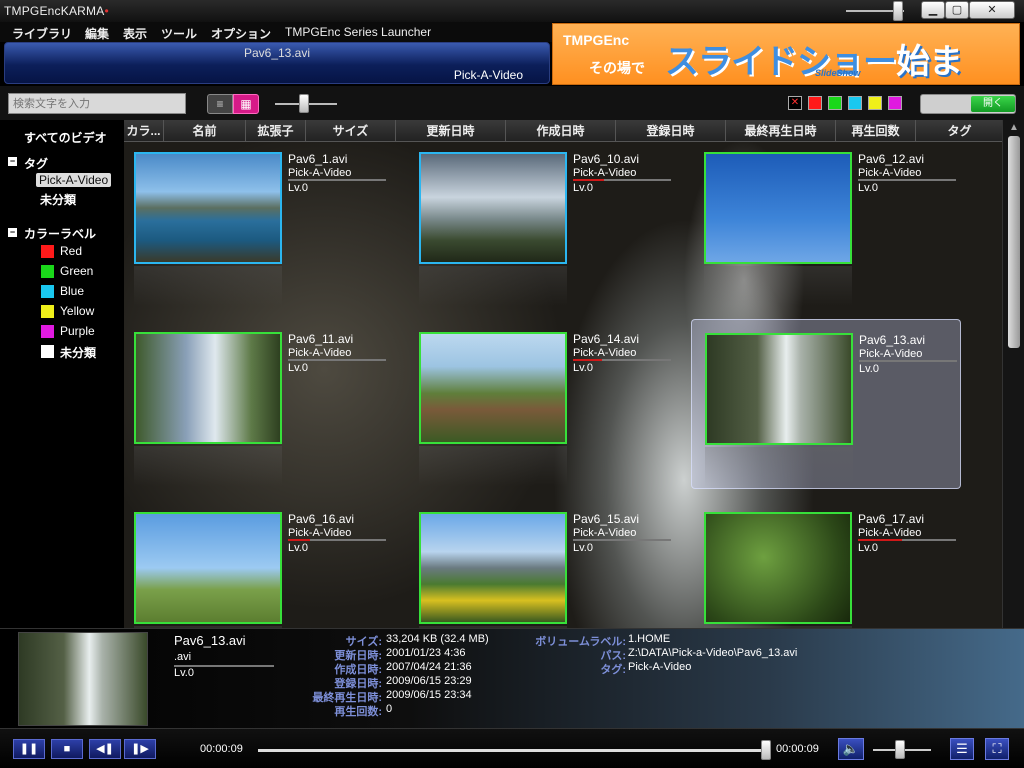 The image size is (1024, 768). I want to click on video-tile: Pav6_13.avi Pick-A-Video Lv.0, so click(826, 404).